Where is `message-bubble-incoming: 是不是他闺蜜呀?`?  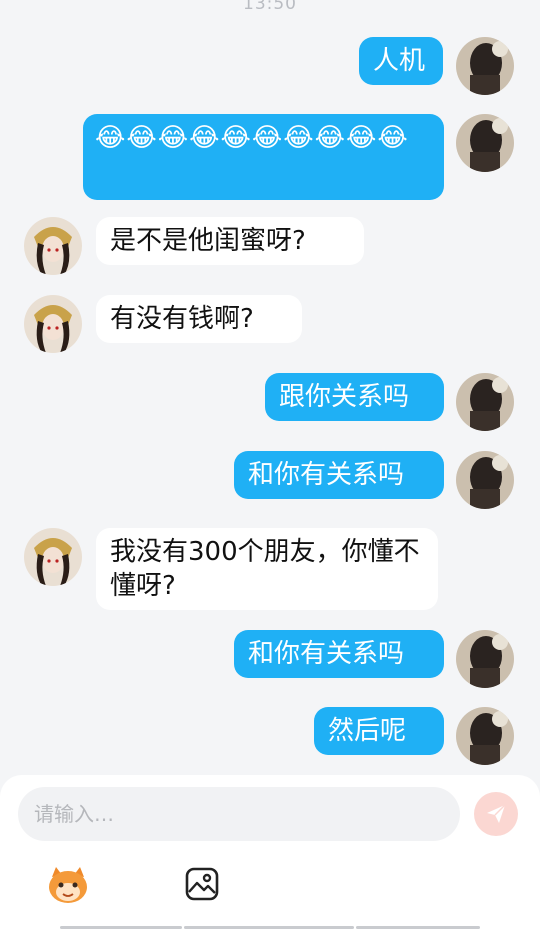
message-bubble-incoming: 是不是他闺蜜呀? is located at coordinates (230, 241).